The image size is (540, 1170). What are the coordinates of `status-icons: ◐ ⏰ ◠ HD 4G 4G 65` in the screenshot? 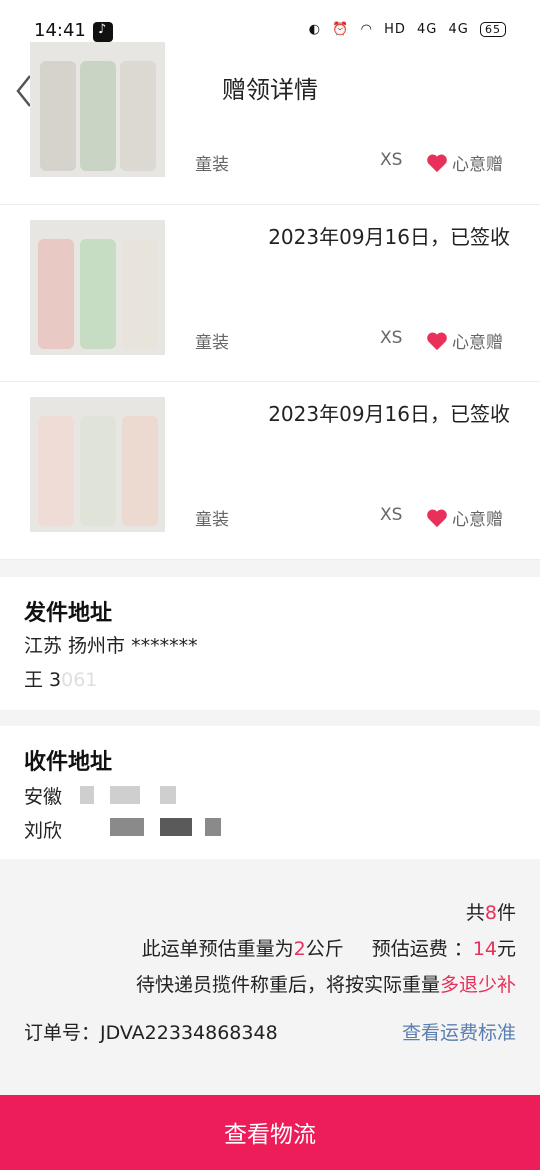 It's located at (404, 29).